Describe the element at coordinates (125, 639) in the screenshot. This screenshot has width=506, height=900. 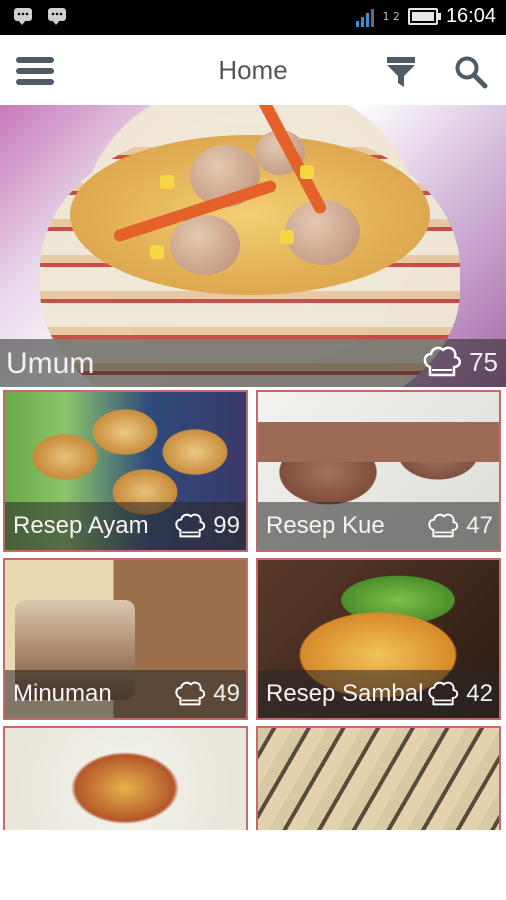
I see `category-tile-minuman: Minuman 49` at that location.